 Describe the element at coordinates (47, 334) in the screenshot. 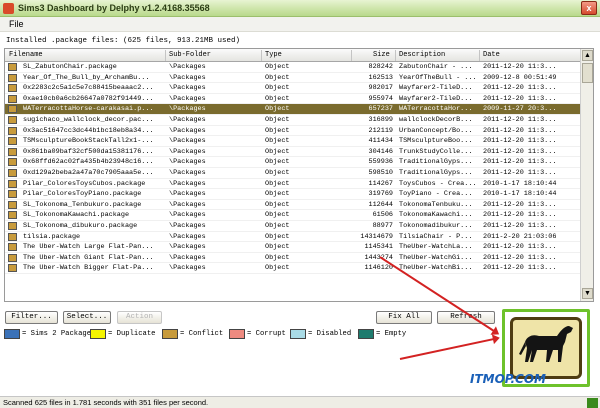

I see `legend-sims2: = Sims 2 Package` at that location.